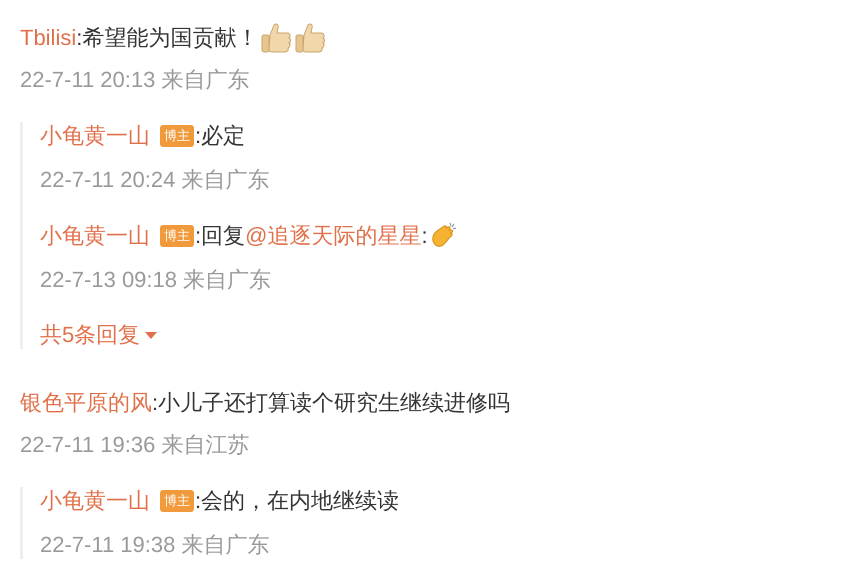  I want to click on author-link: 银色平原的风, so click(86, 403).